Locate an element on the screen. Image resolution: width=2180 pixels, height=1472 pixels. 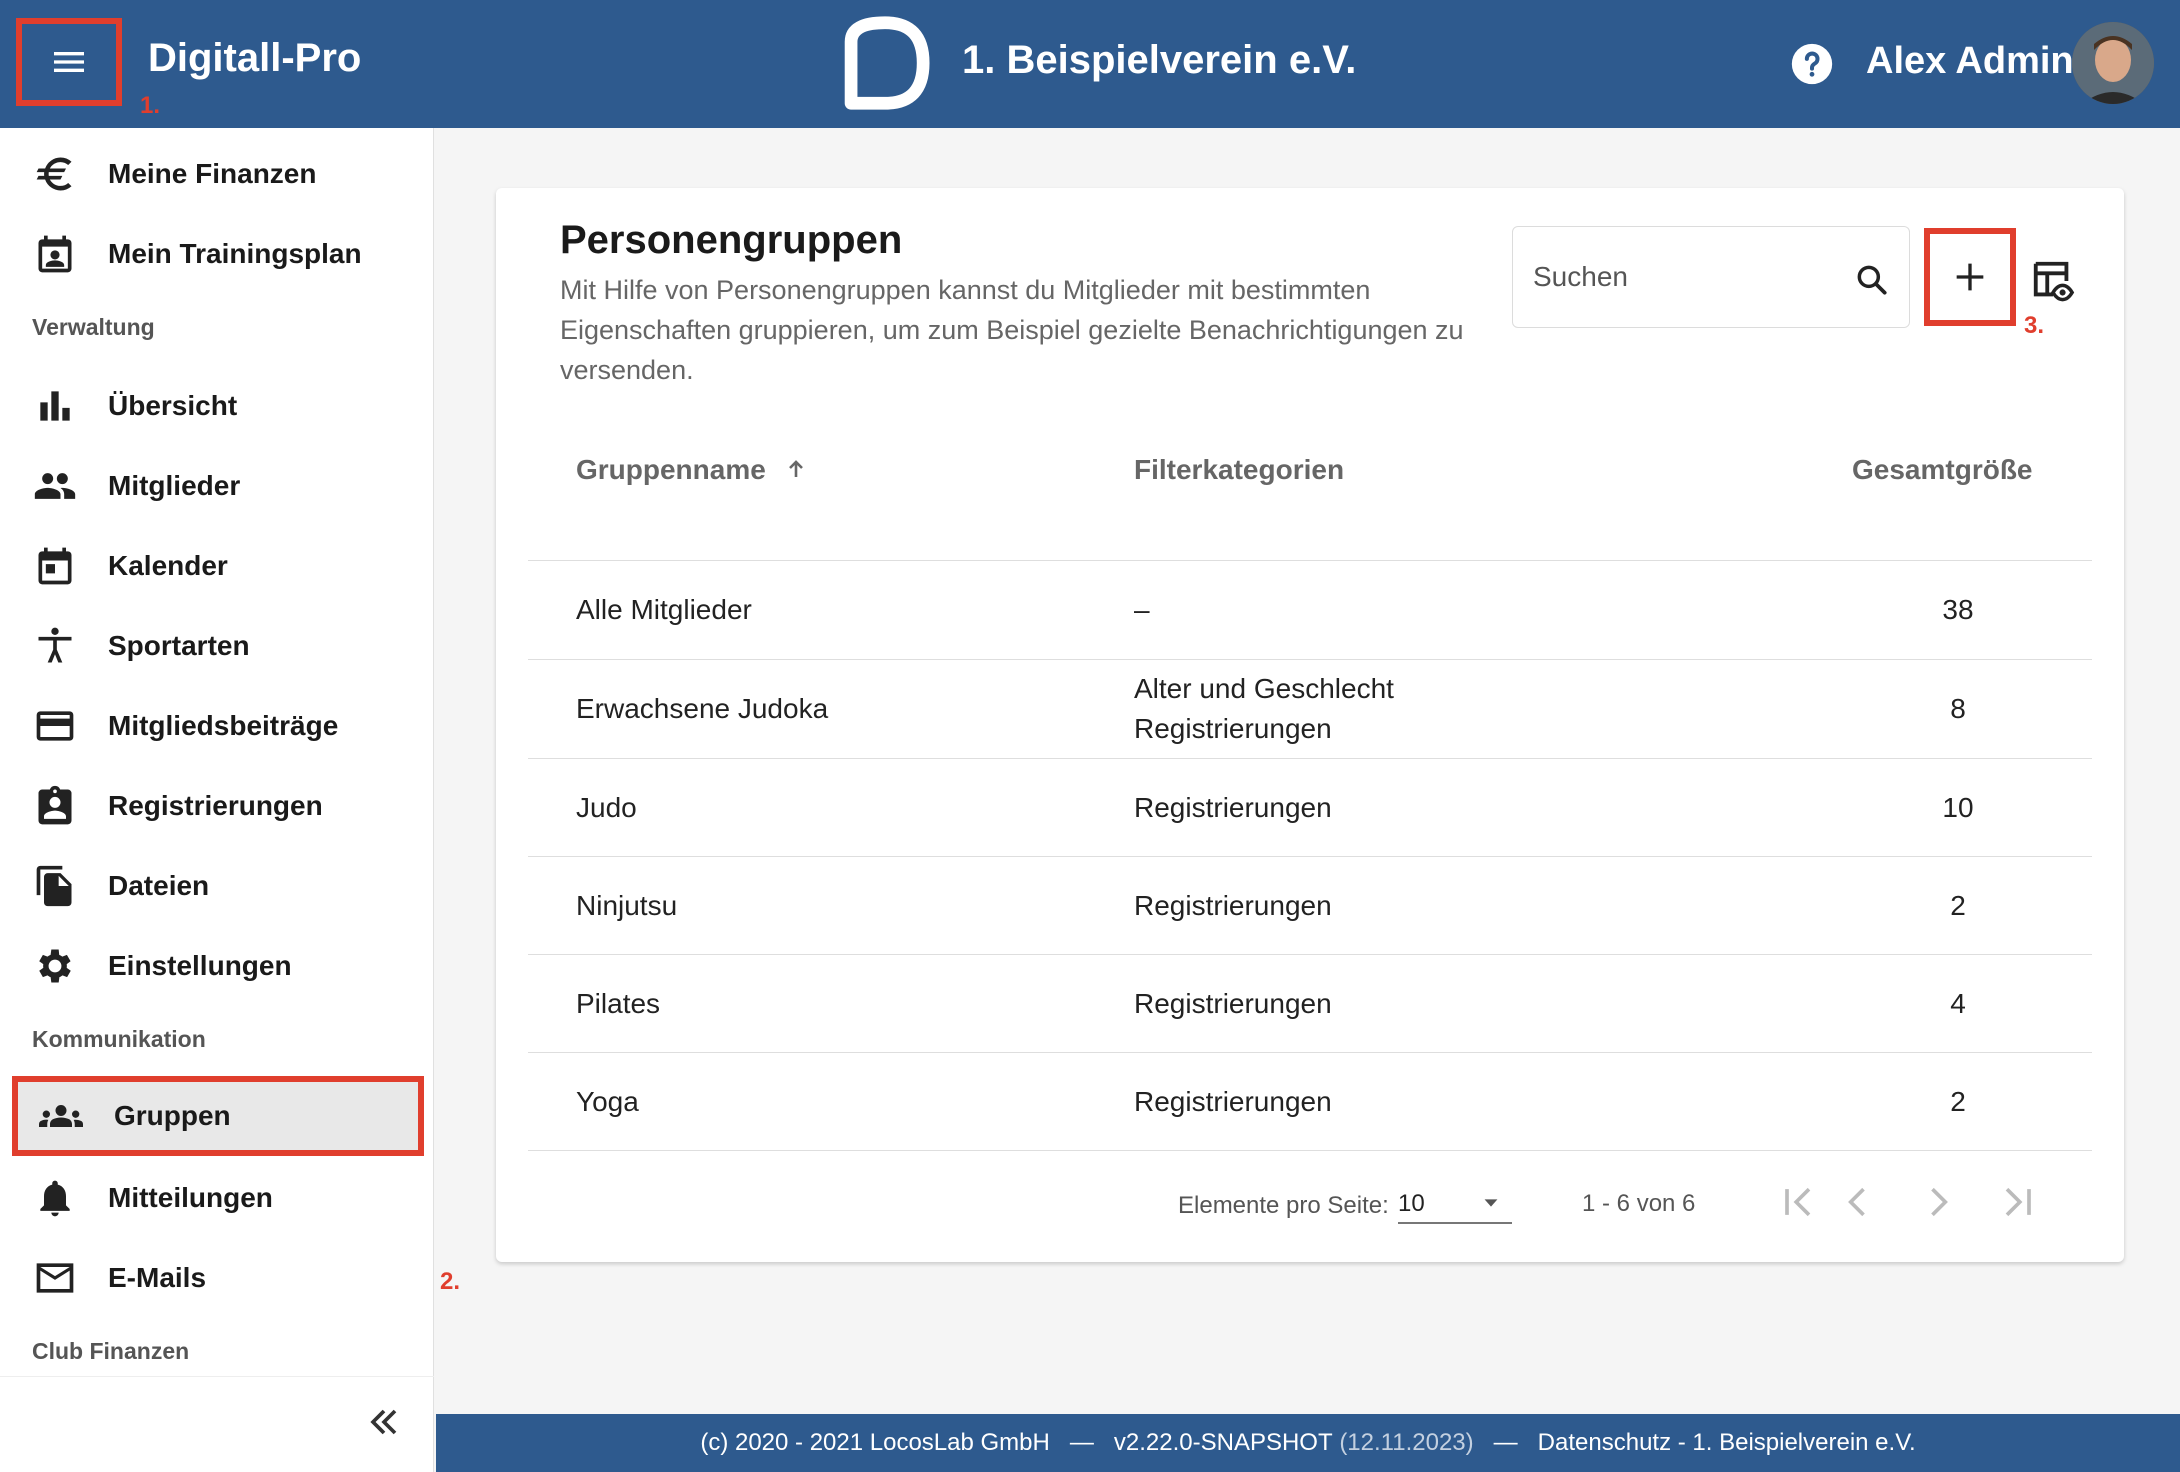
search-field is located at coordinates (1711, 277).